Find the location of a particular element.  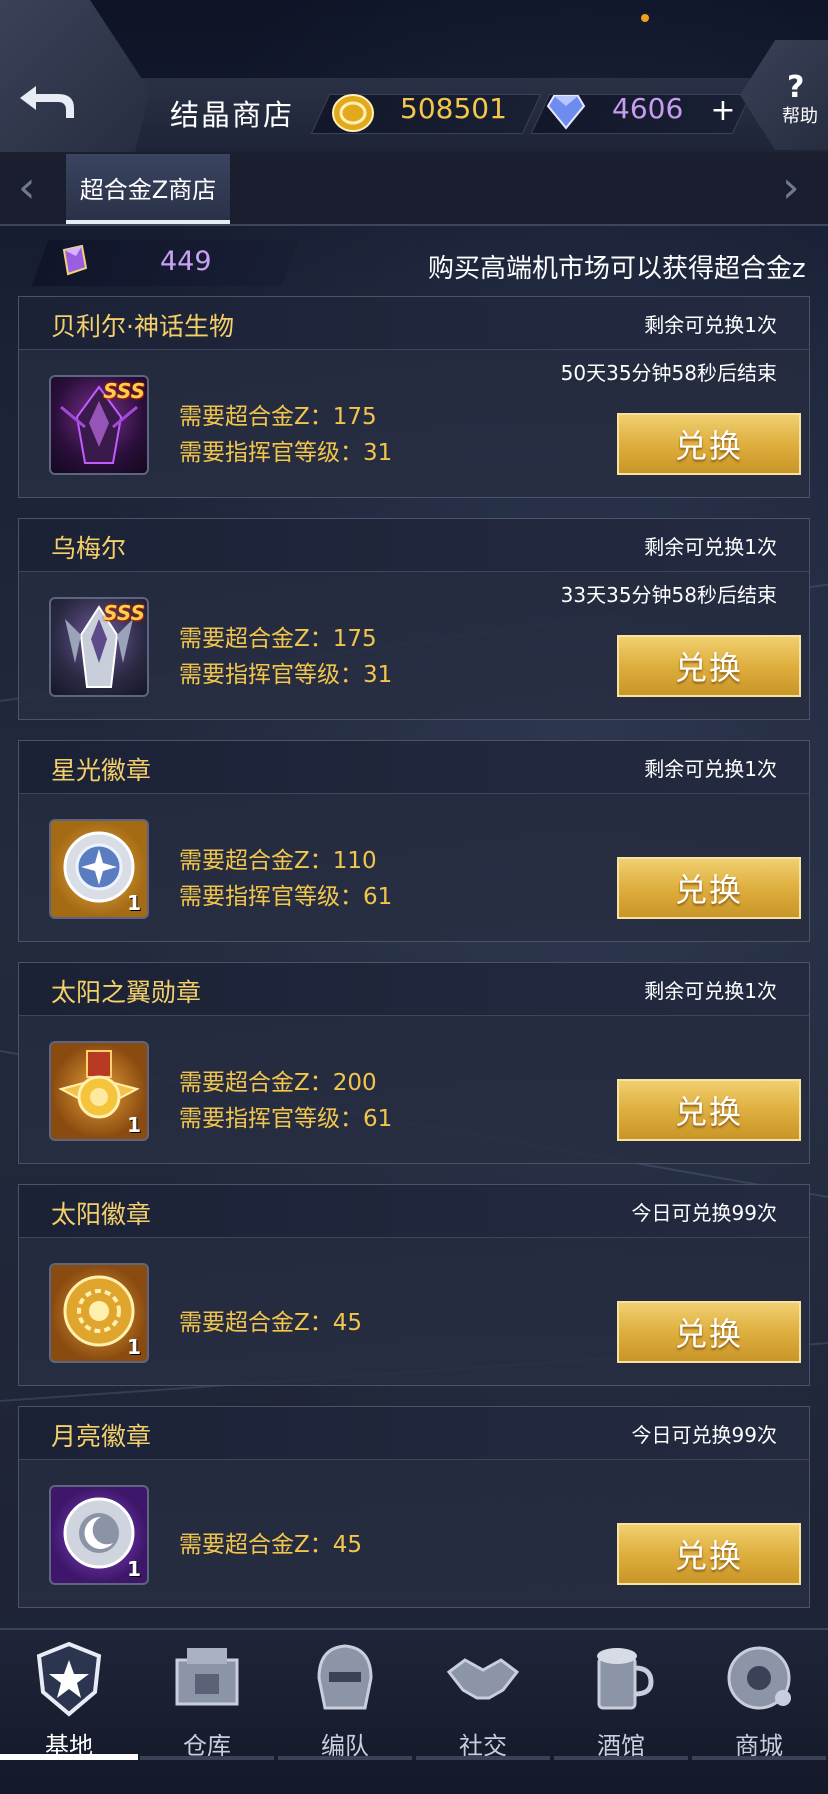

alloy-requirement: 需要超合金Z：200 is located at coordinates (278, 1083).